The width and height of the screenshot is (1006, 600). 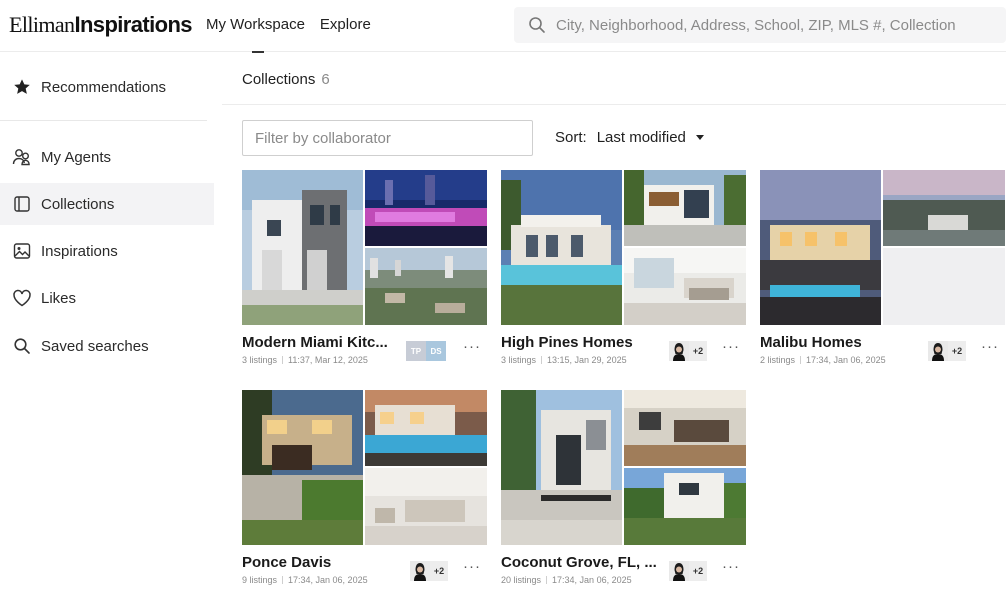 What do you see at coordinates (260, 580) in the screenshot?
I see `listing-count: 9 listings` at bounding box center [260, 580].